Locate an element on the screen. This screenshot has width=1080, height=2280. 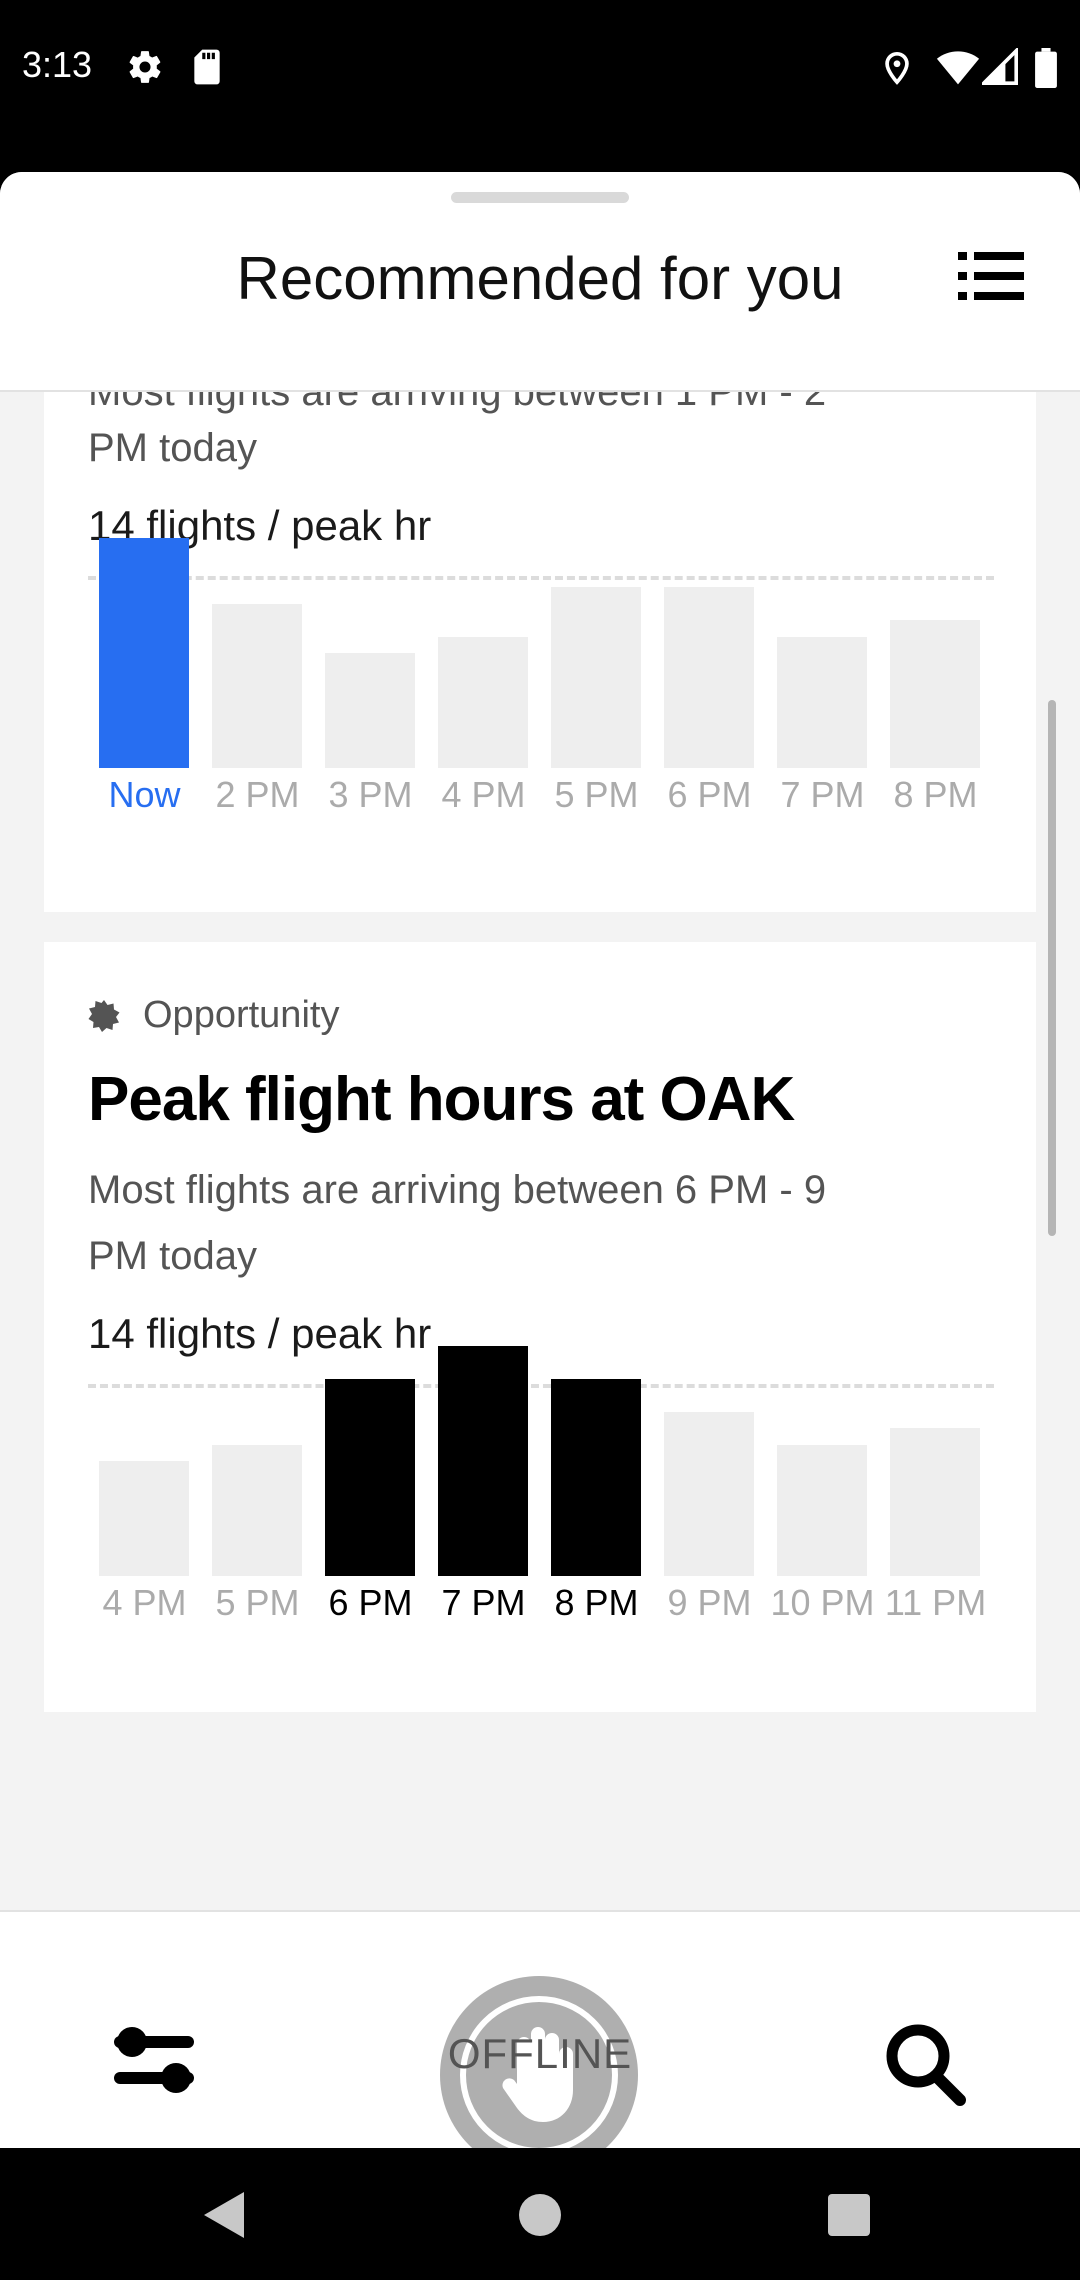
flight-chart-2: 4 PM 5 PM 6 PM 7 PM 8 PM 9 PM 10 PM 11 PM is located at coordinates (541, 1485).